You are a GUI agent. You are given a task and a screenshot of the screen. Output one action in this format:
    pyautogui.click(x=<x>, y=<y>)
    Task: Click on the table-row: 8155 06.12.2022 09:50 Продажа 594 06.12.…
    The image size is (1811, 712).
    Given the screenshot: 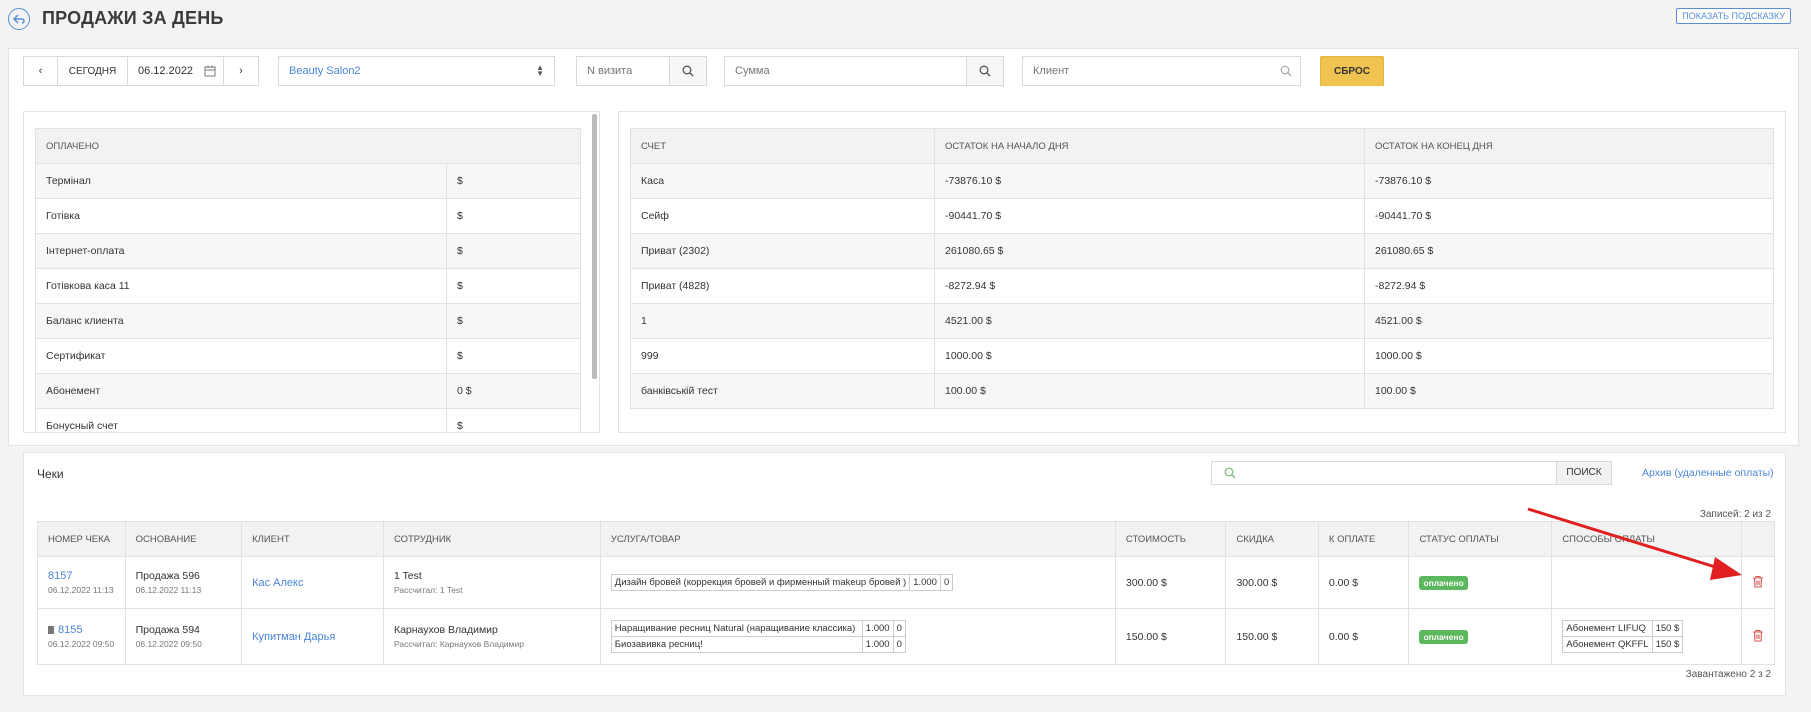 What is the action you would take?
    pyautogui.click(x=906, y=636)
    